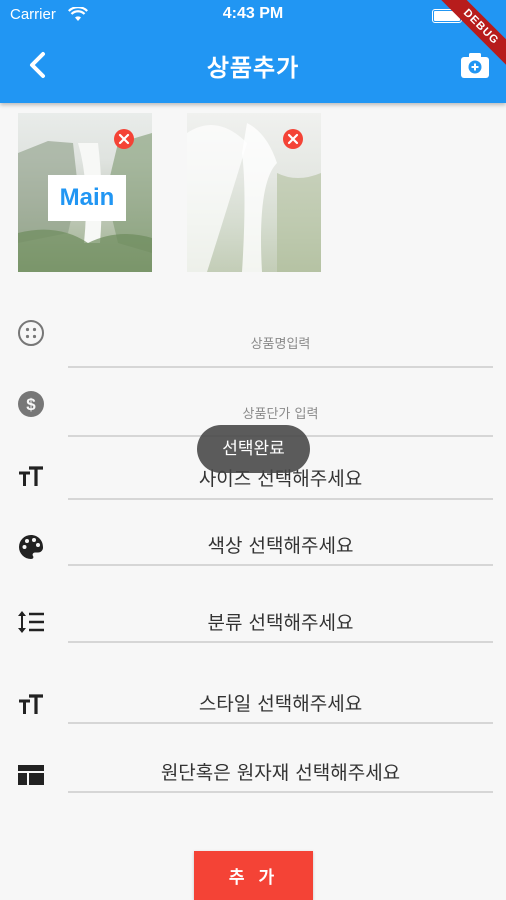  Describe the element at coordinates (31, 775) in the screenshot. I see `table-layout-icon` at that location.